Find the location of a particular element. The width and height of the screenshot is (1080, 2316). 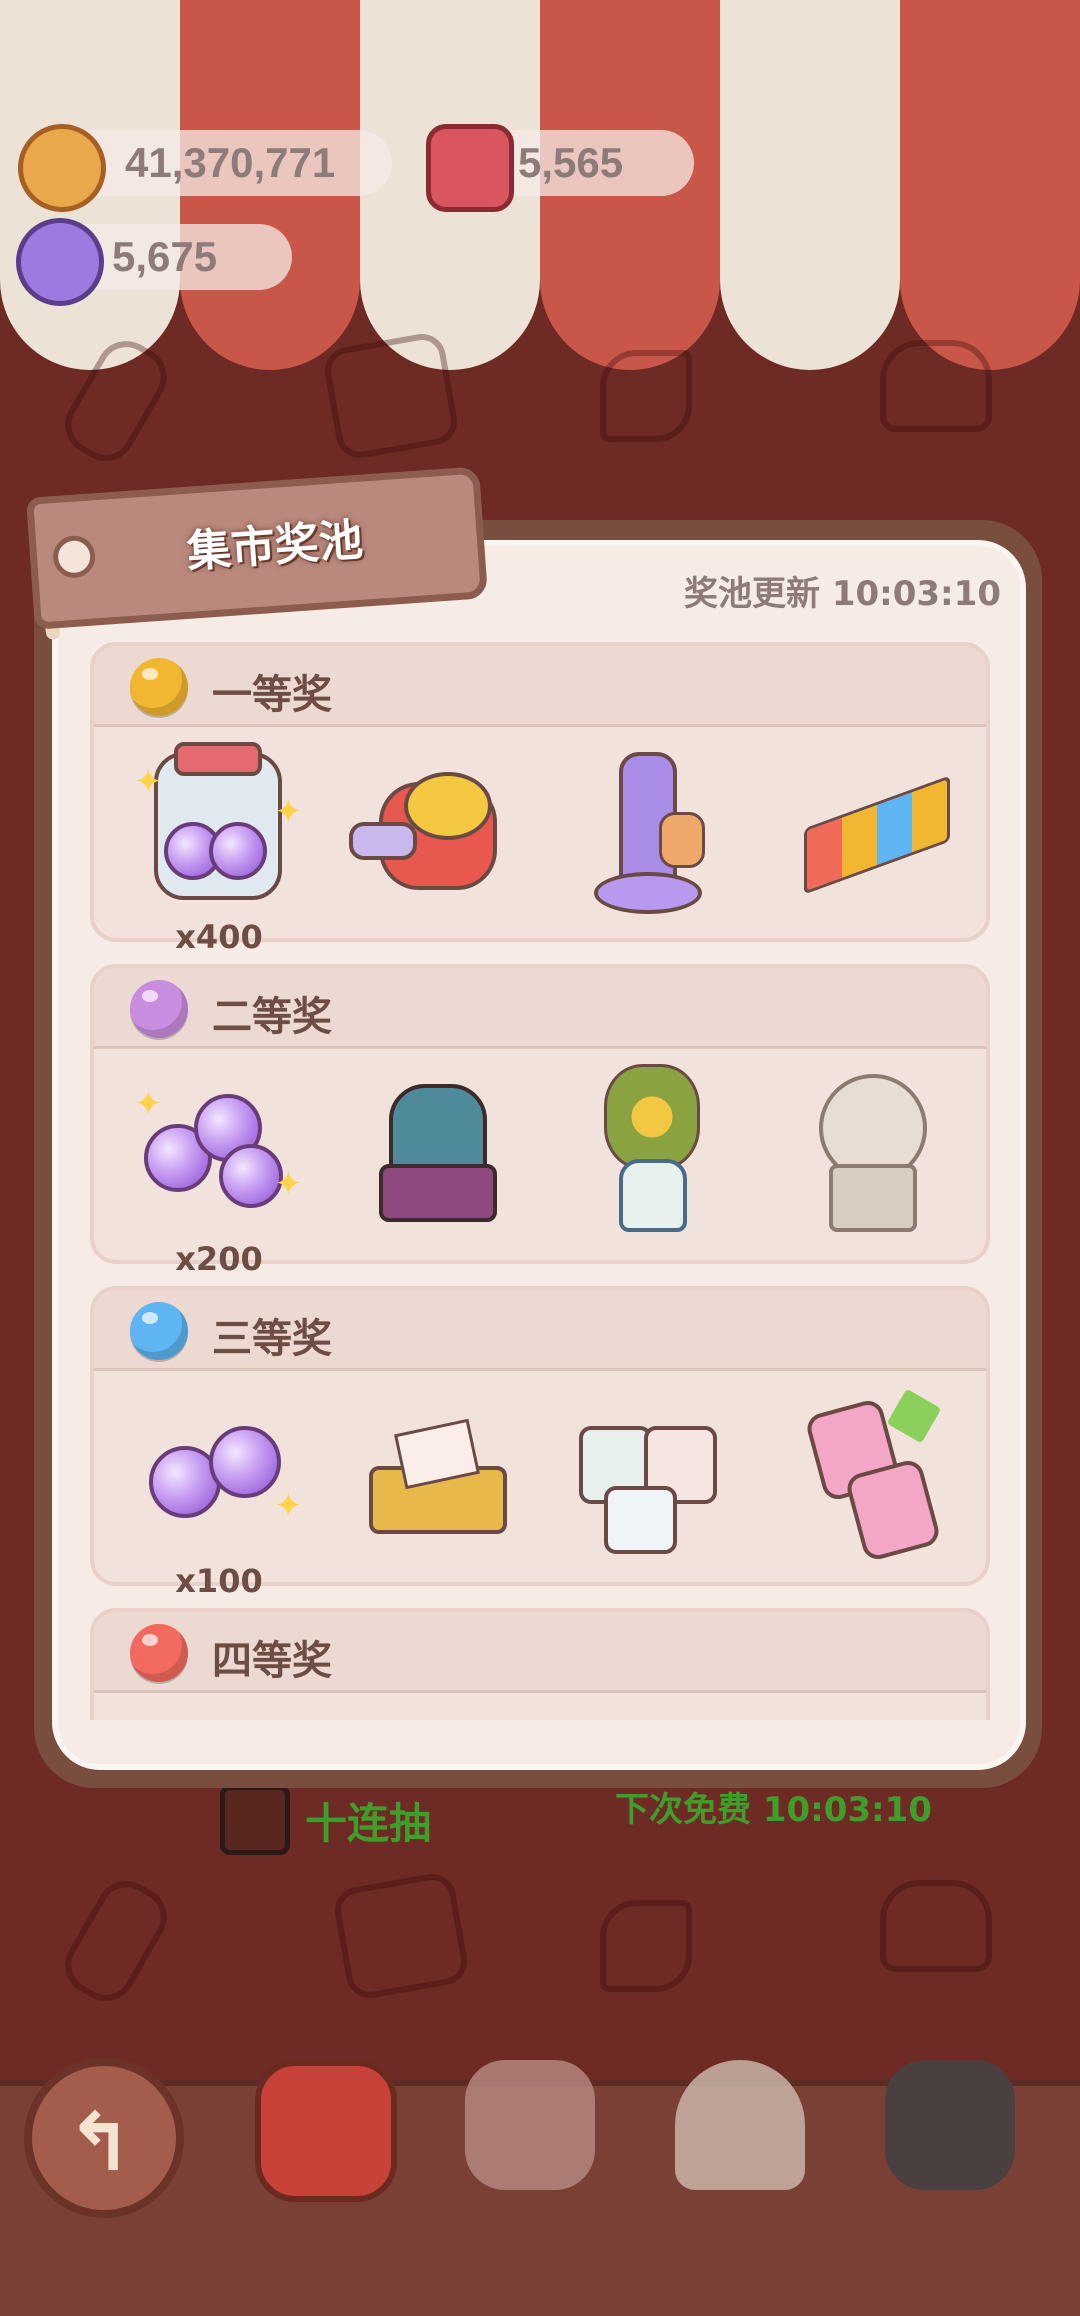

tier-name: 三等奖 is located at coordinates (272, 1339).